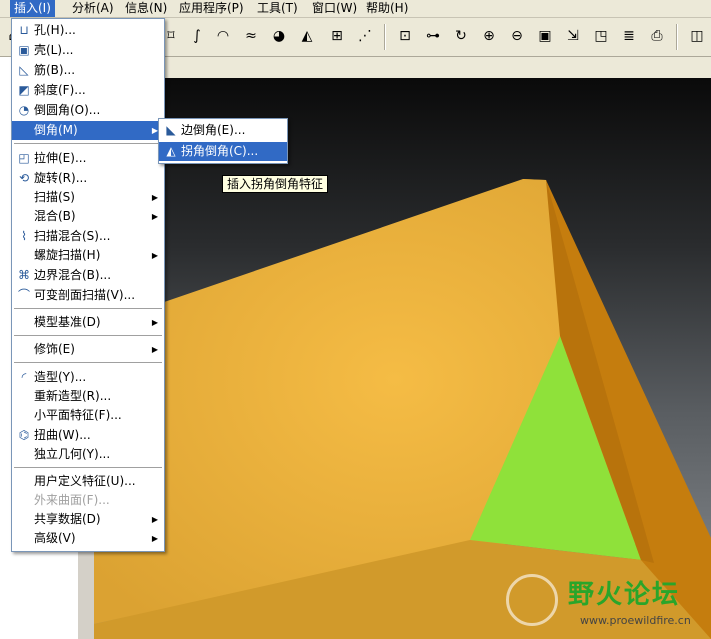 Image resolution: width=711 pixels, height=639 pixels. What do you see at coordinates (88, 197) in the screenshot?
I see `menu-item-sweep: 扫描(S) ▶` at bounding box center [88, 197].